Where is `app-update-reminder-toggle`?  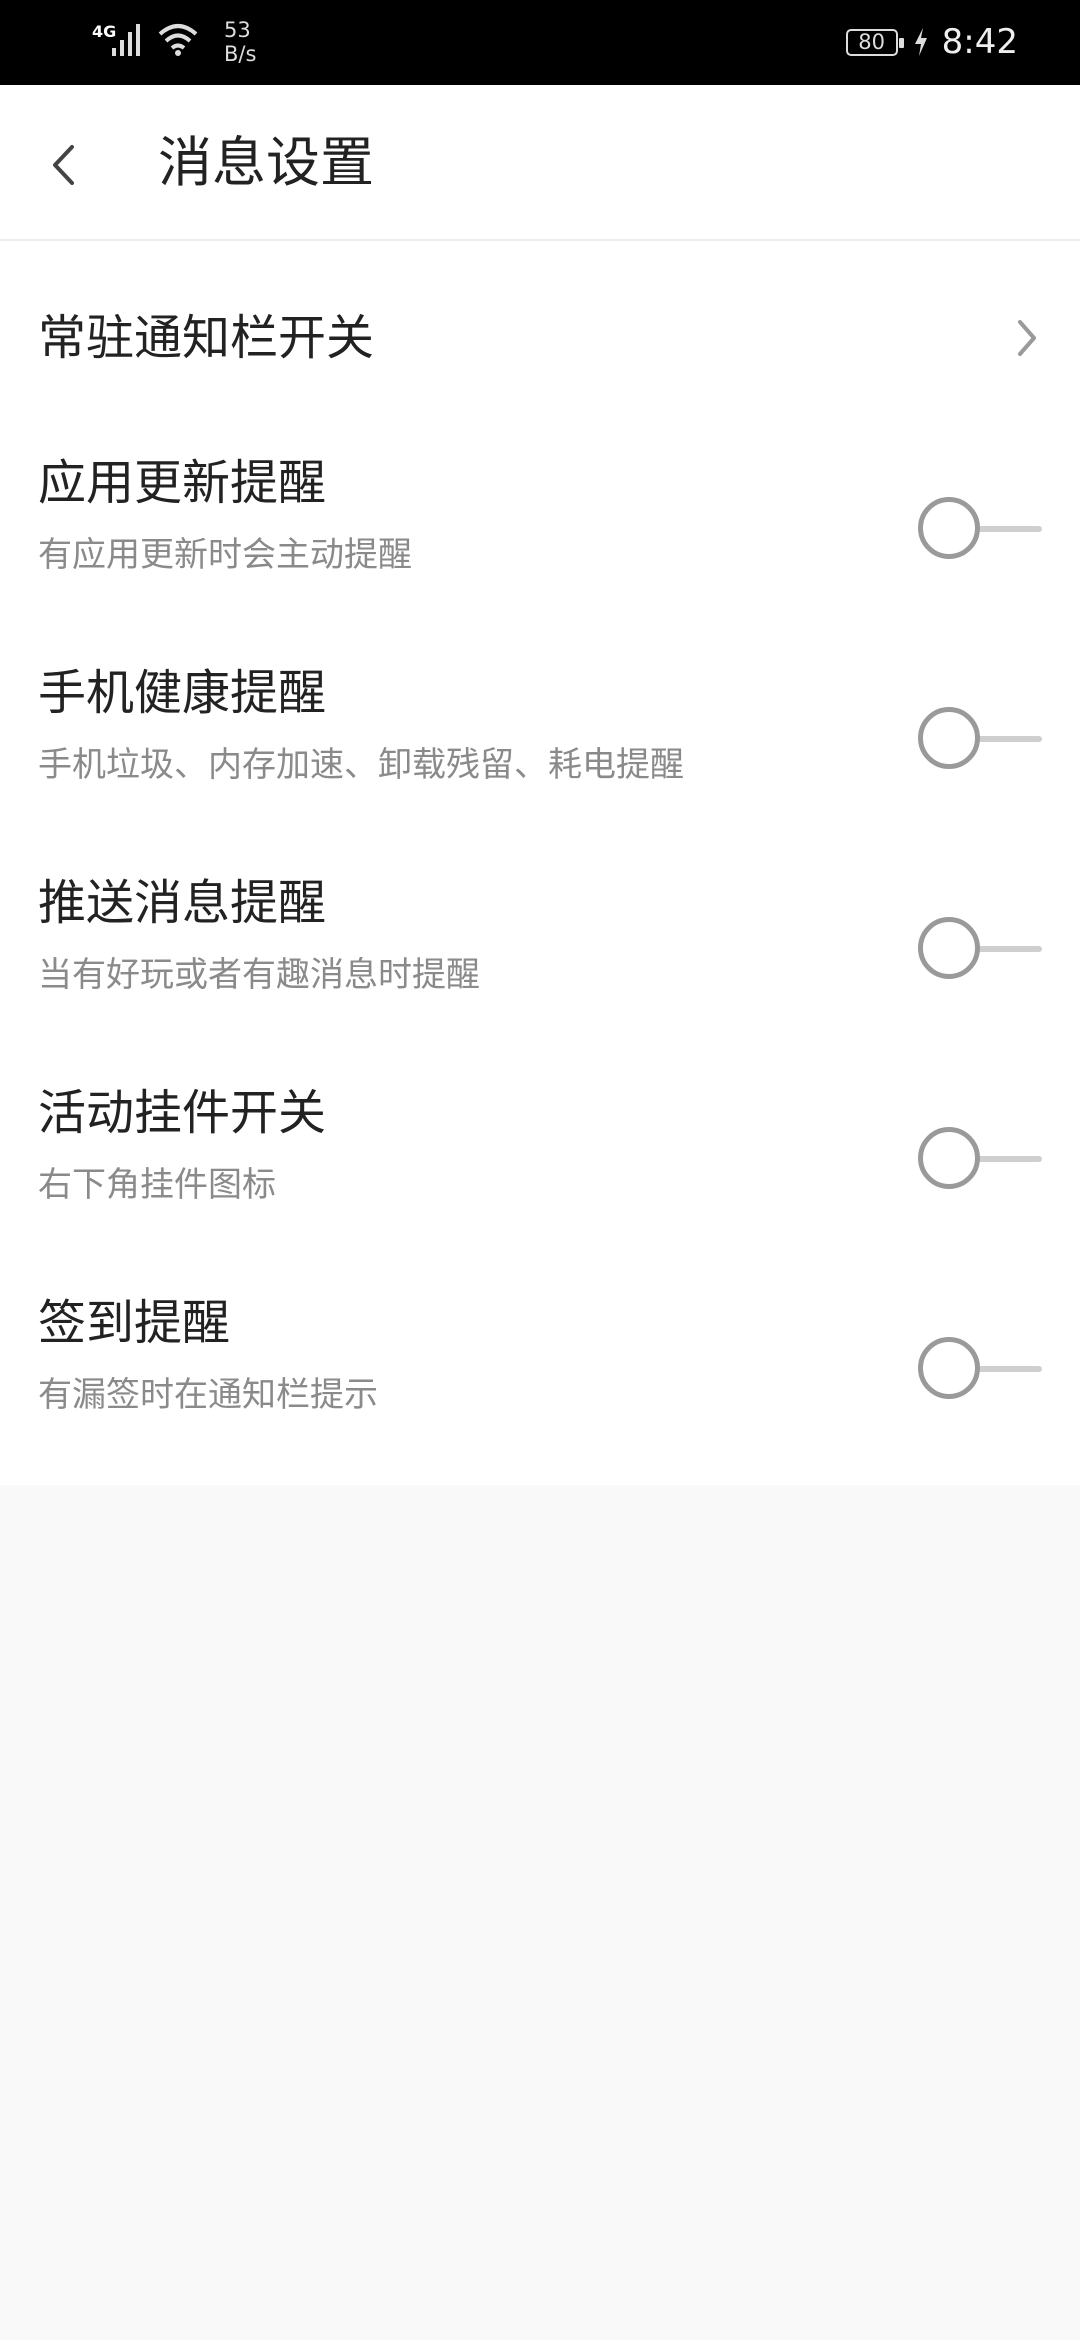
app-update-reminder-toggle is located at coordinates (980, 529).